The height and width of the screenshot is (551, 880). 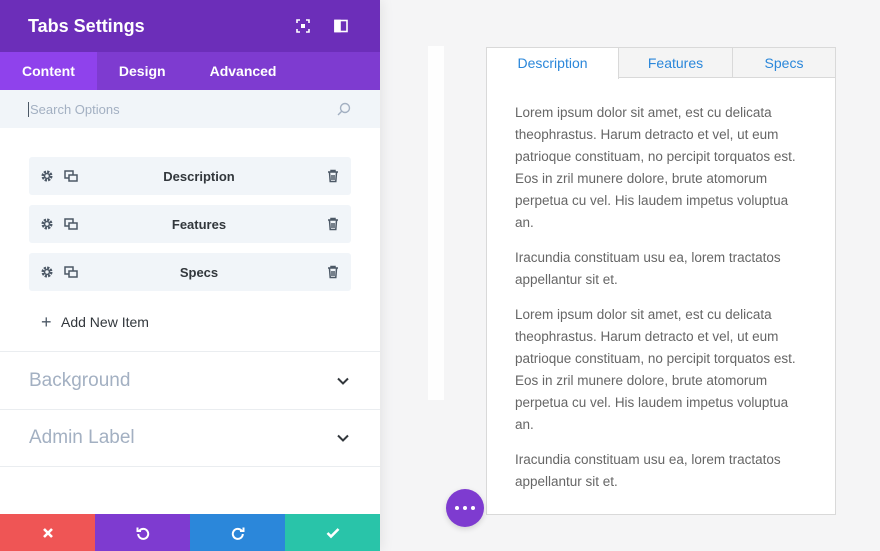 I want to click on panel-tabs: Content Design Advanced, so click(x=190, y=71).